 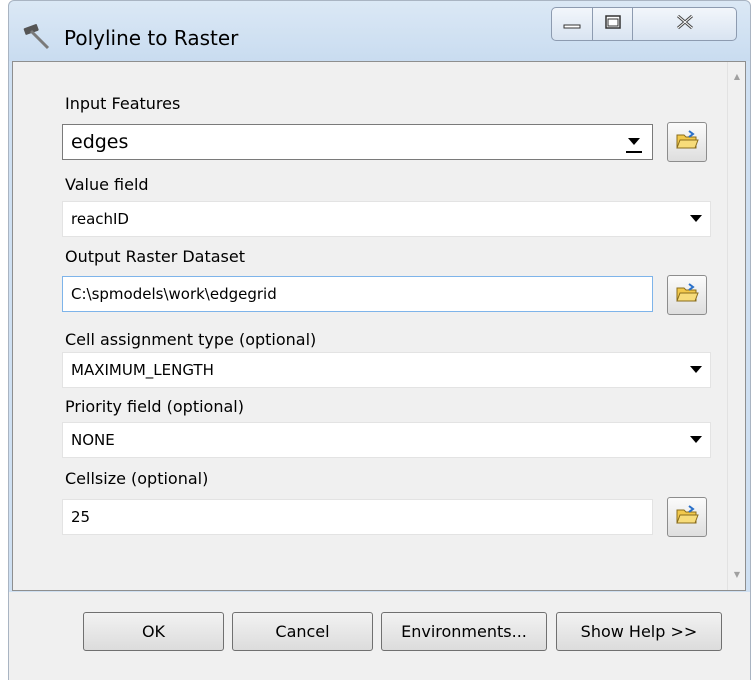 I want to click on window-title: Polyline to Raster, so click(x=151, y=38).